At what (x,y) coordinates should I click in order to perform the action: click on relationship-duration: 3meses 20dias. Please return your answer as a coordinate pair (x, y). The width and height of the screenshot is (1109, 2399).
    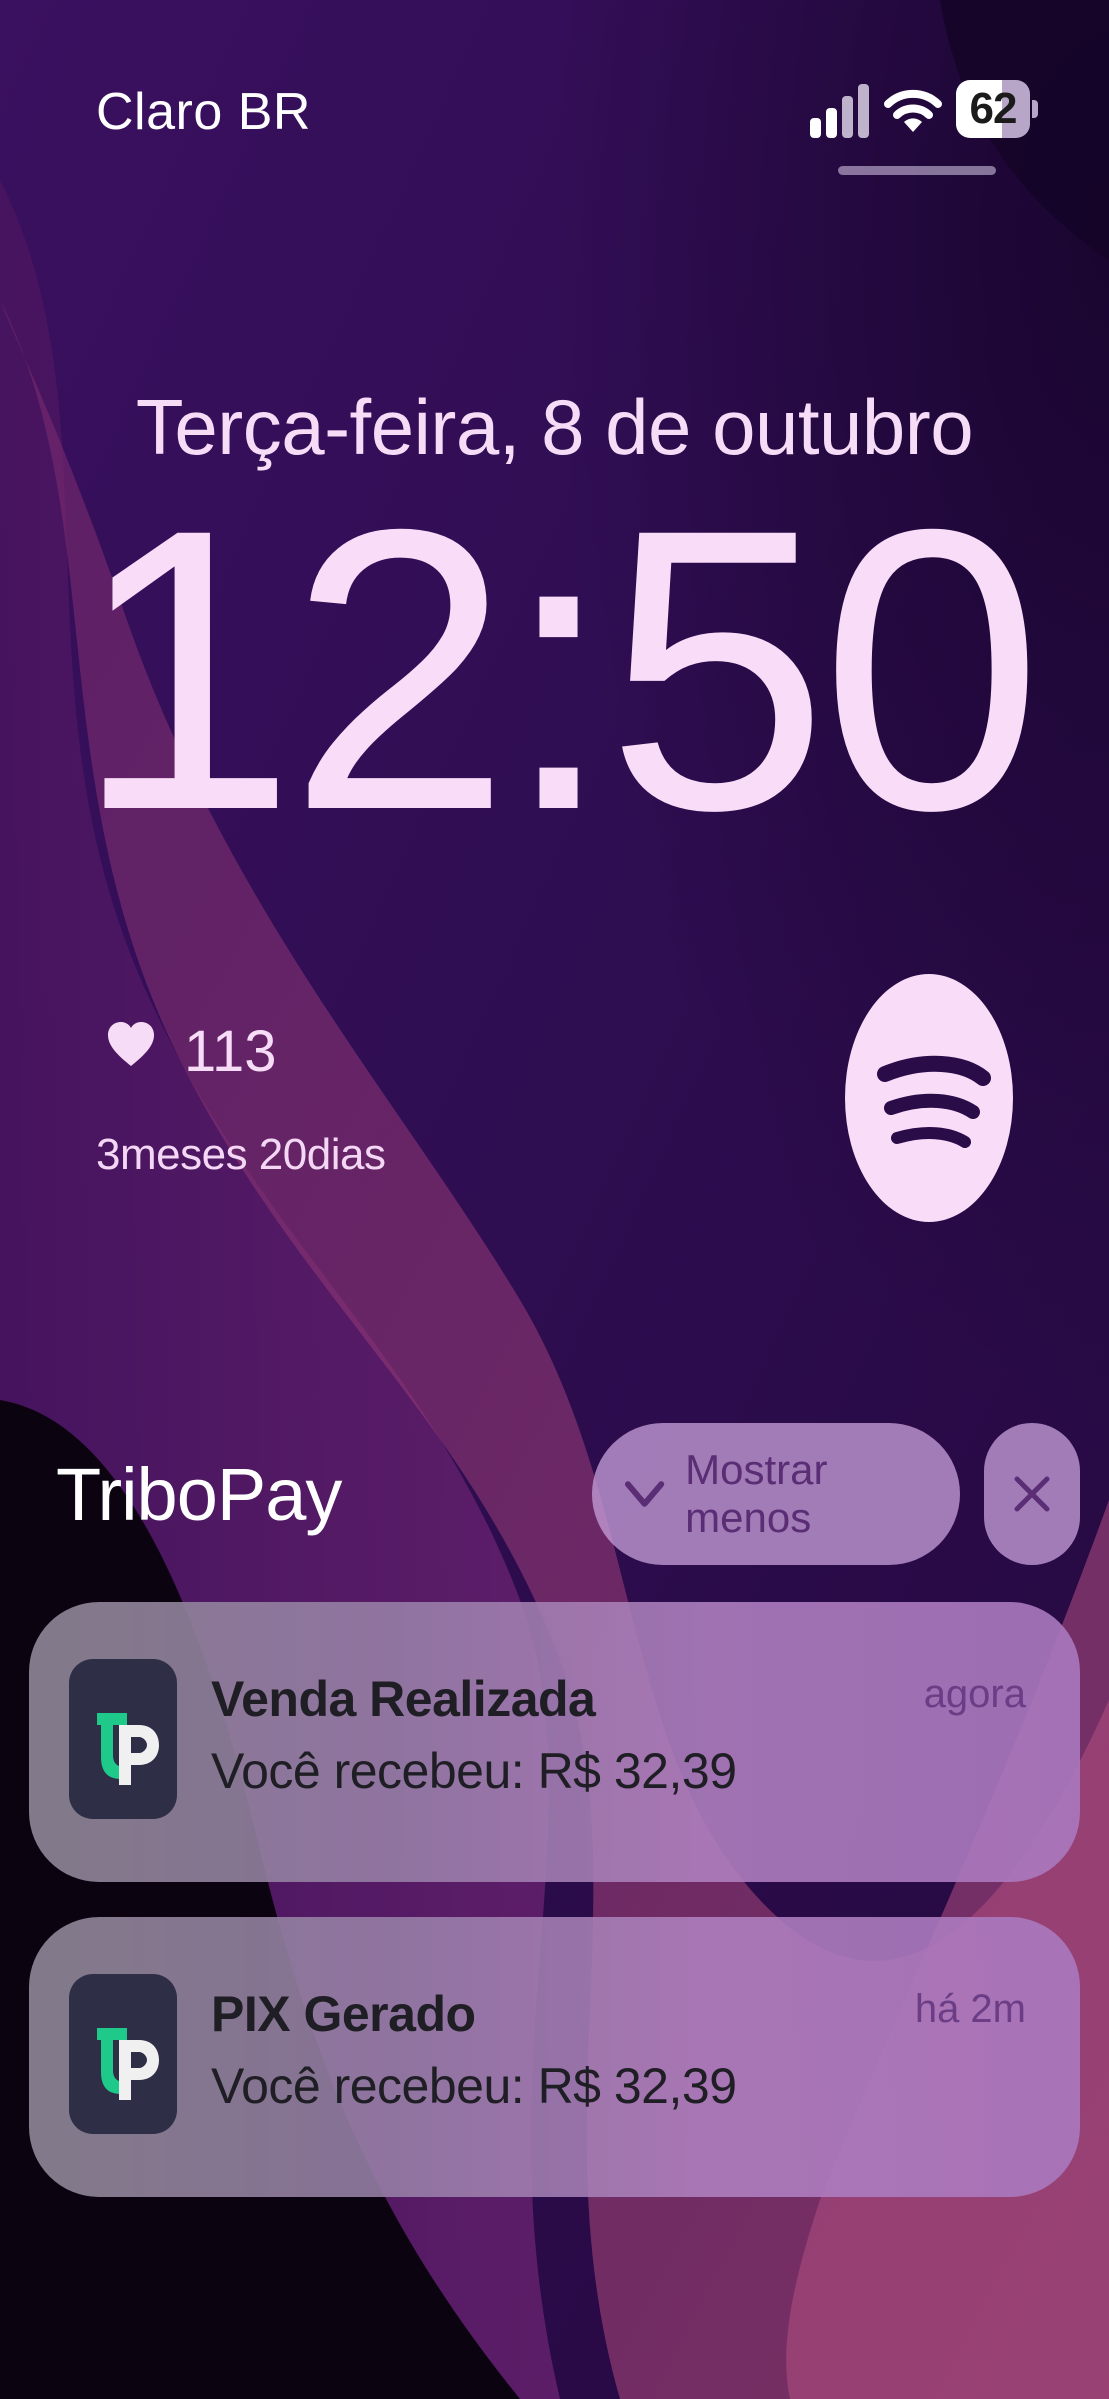
    Looking at the image, I should click on (241, 1154).